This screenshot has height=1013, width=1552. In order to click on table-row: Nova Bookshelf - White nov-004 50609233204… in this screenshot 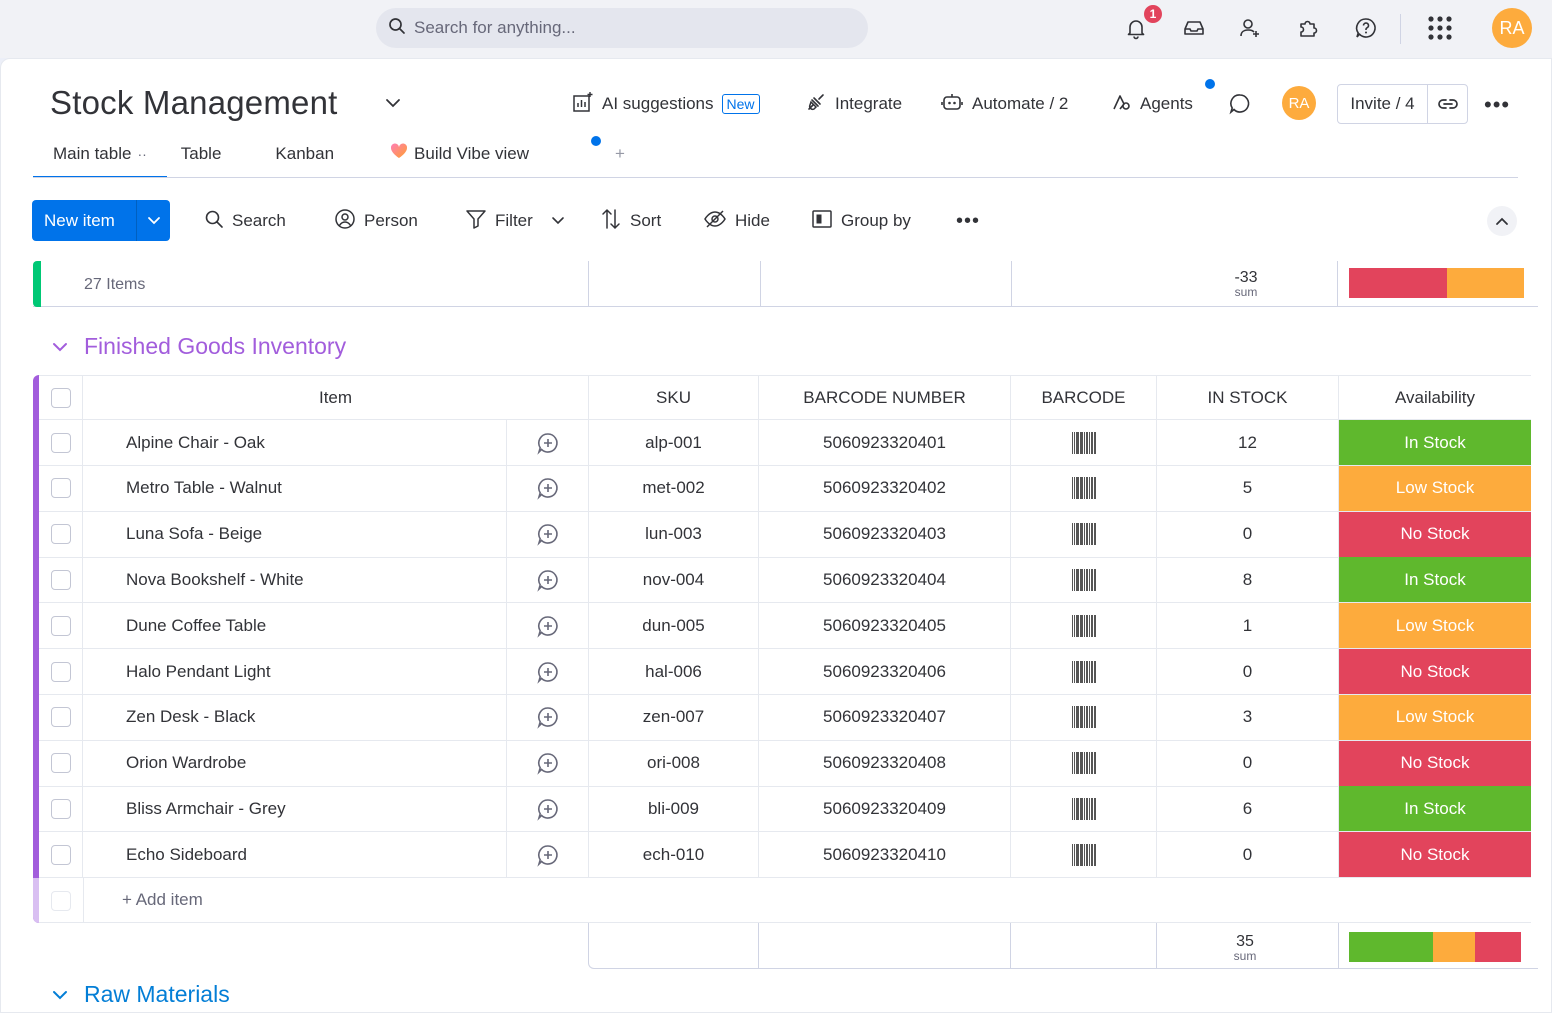, I will do `click(785, 580)`.